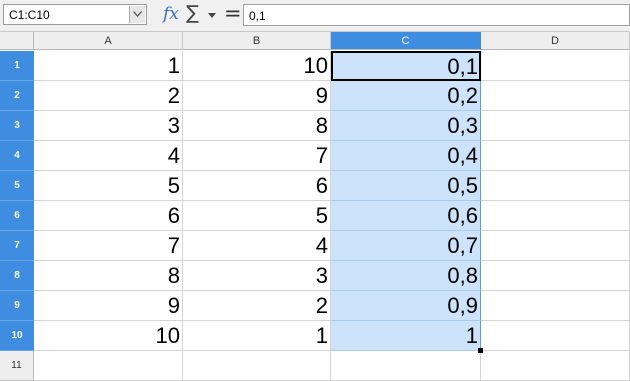  Describe the element at coordinates (17, 246) in the screenshot. I see `row-header-7: 7` at that location.